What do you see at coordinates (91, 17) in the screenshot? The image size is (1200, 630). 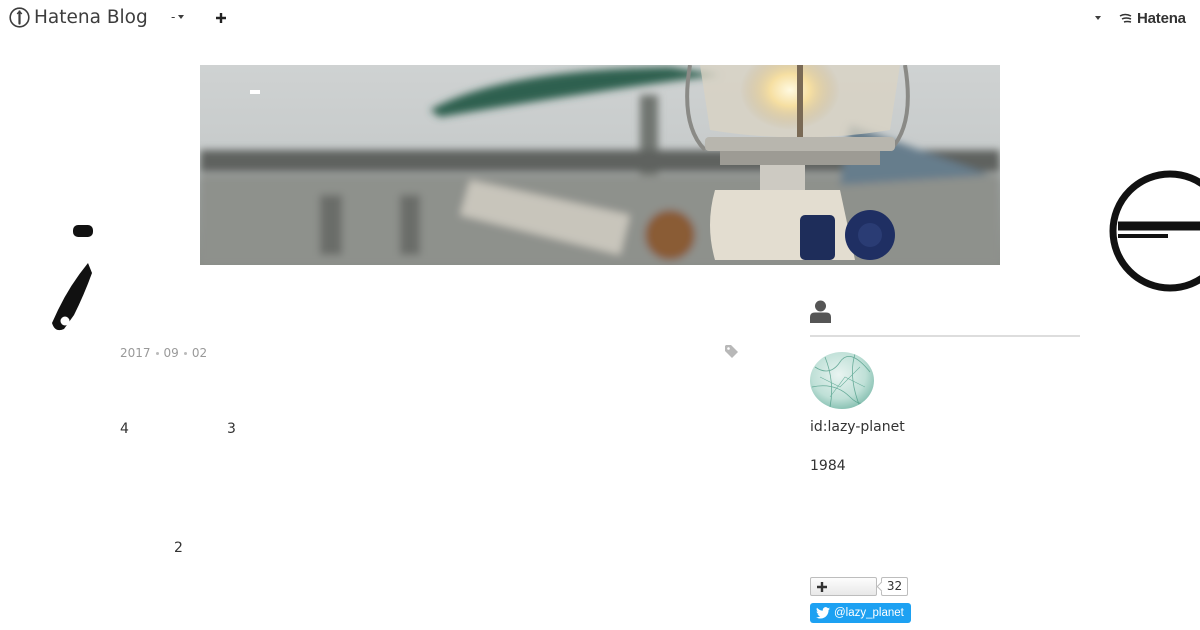 I see `brand-text: Hatena Blog` at bounding box center [91, 17].